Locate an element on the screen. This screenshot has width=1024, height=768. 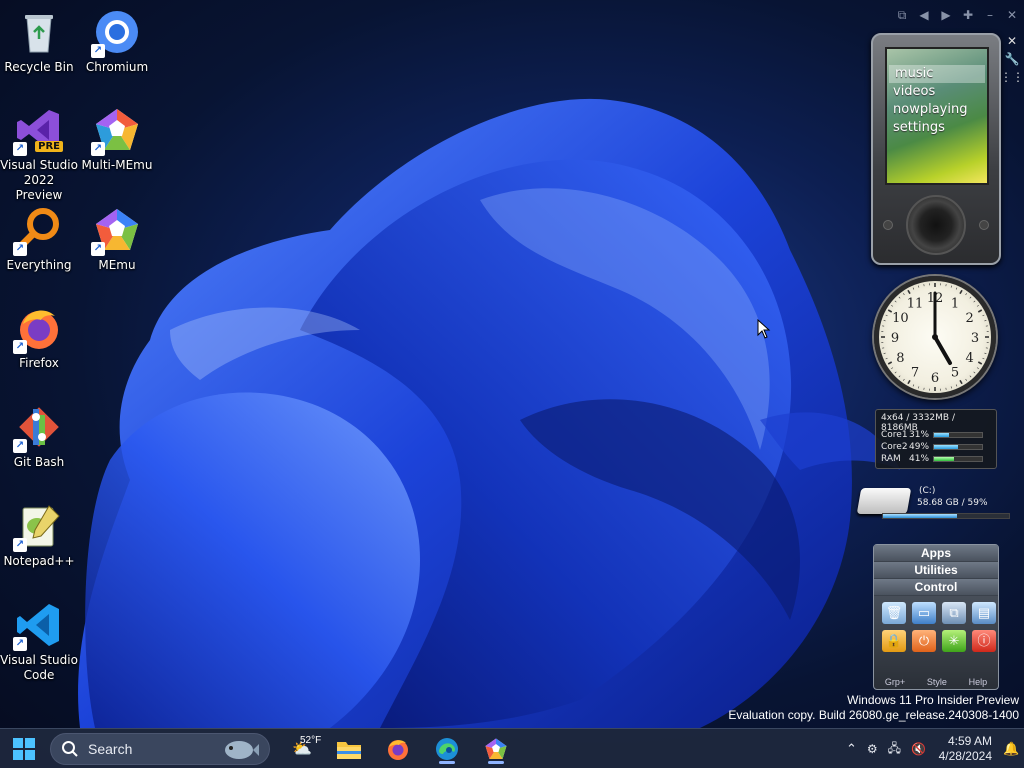
app-tray-icon: ⚙ is located at coordinates (872, 749).